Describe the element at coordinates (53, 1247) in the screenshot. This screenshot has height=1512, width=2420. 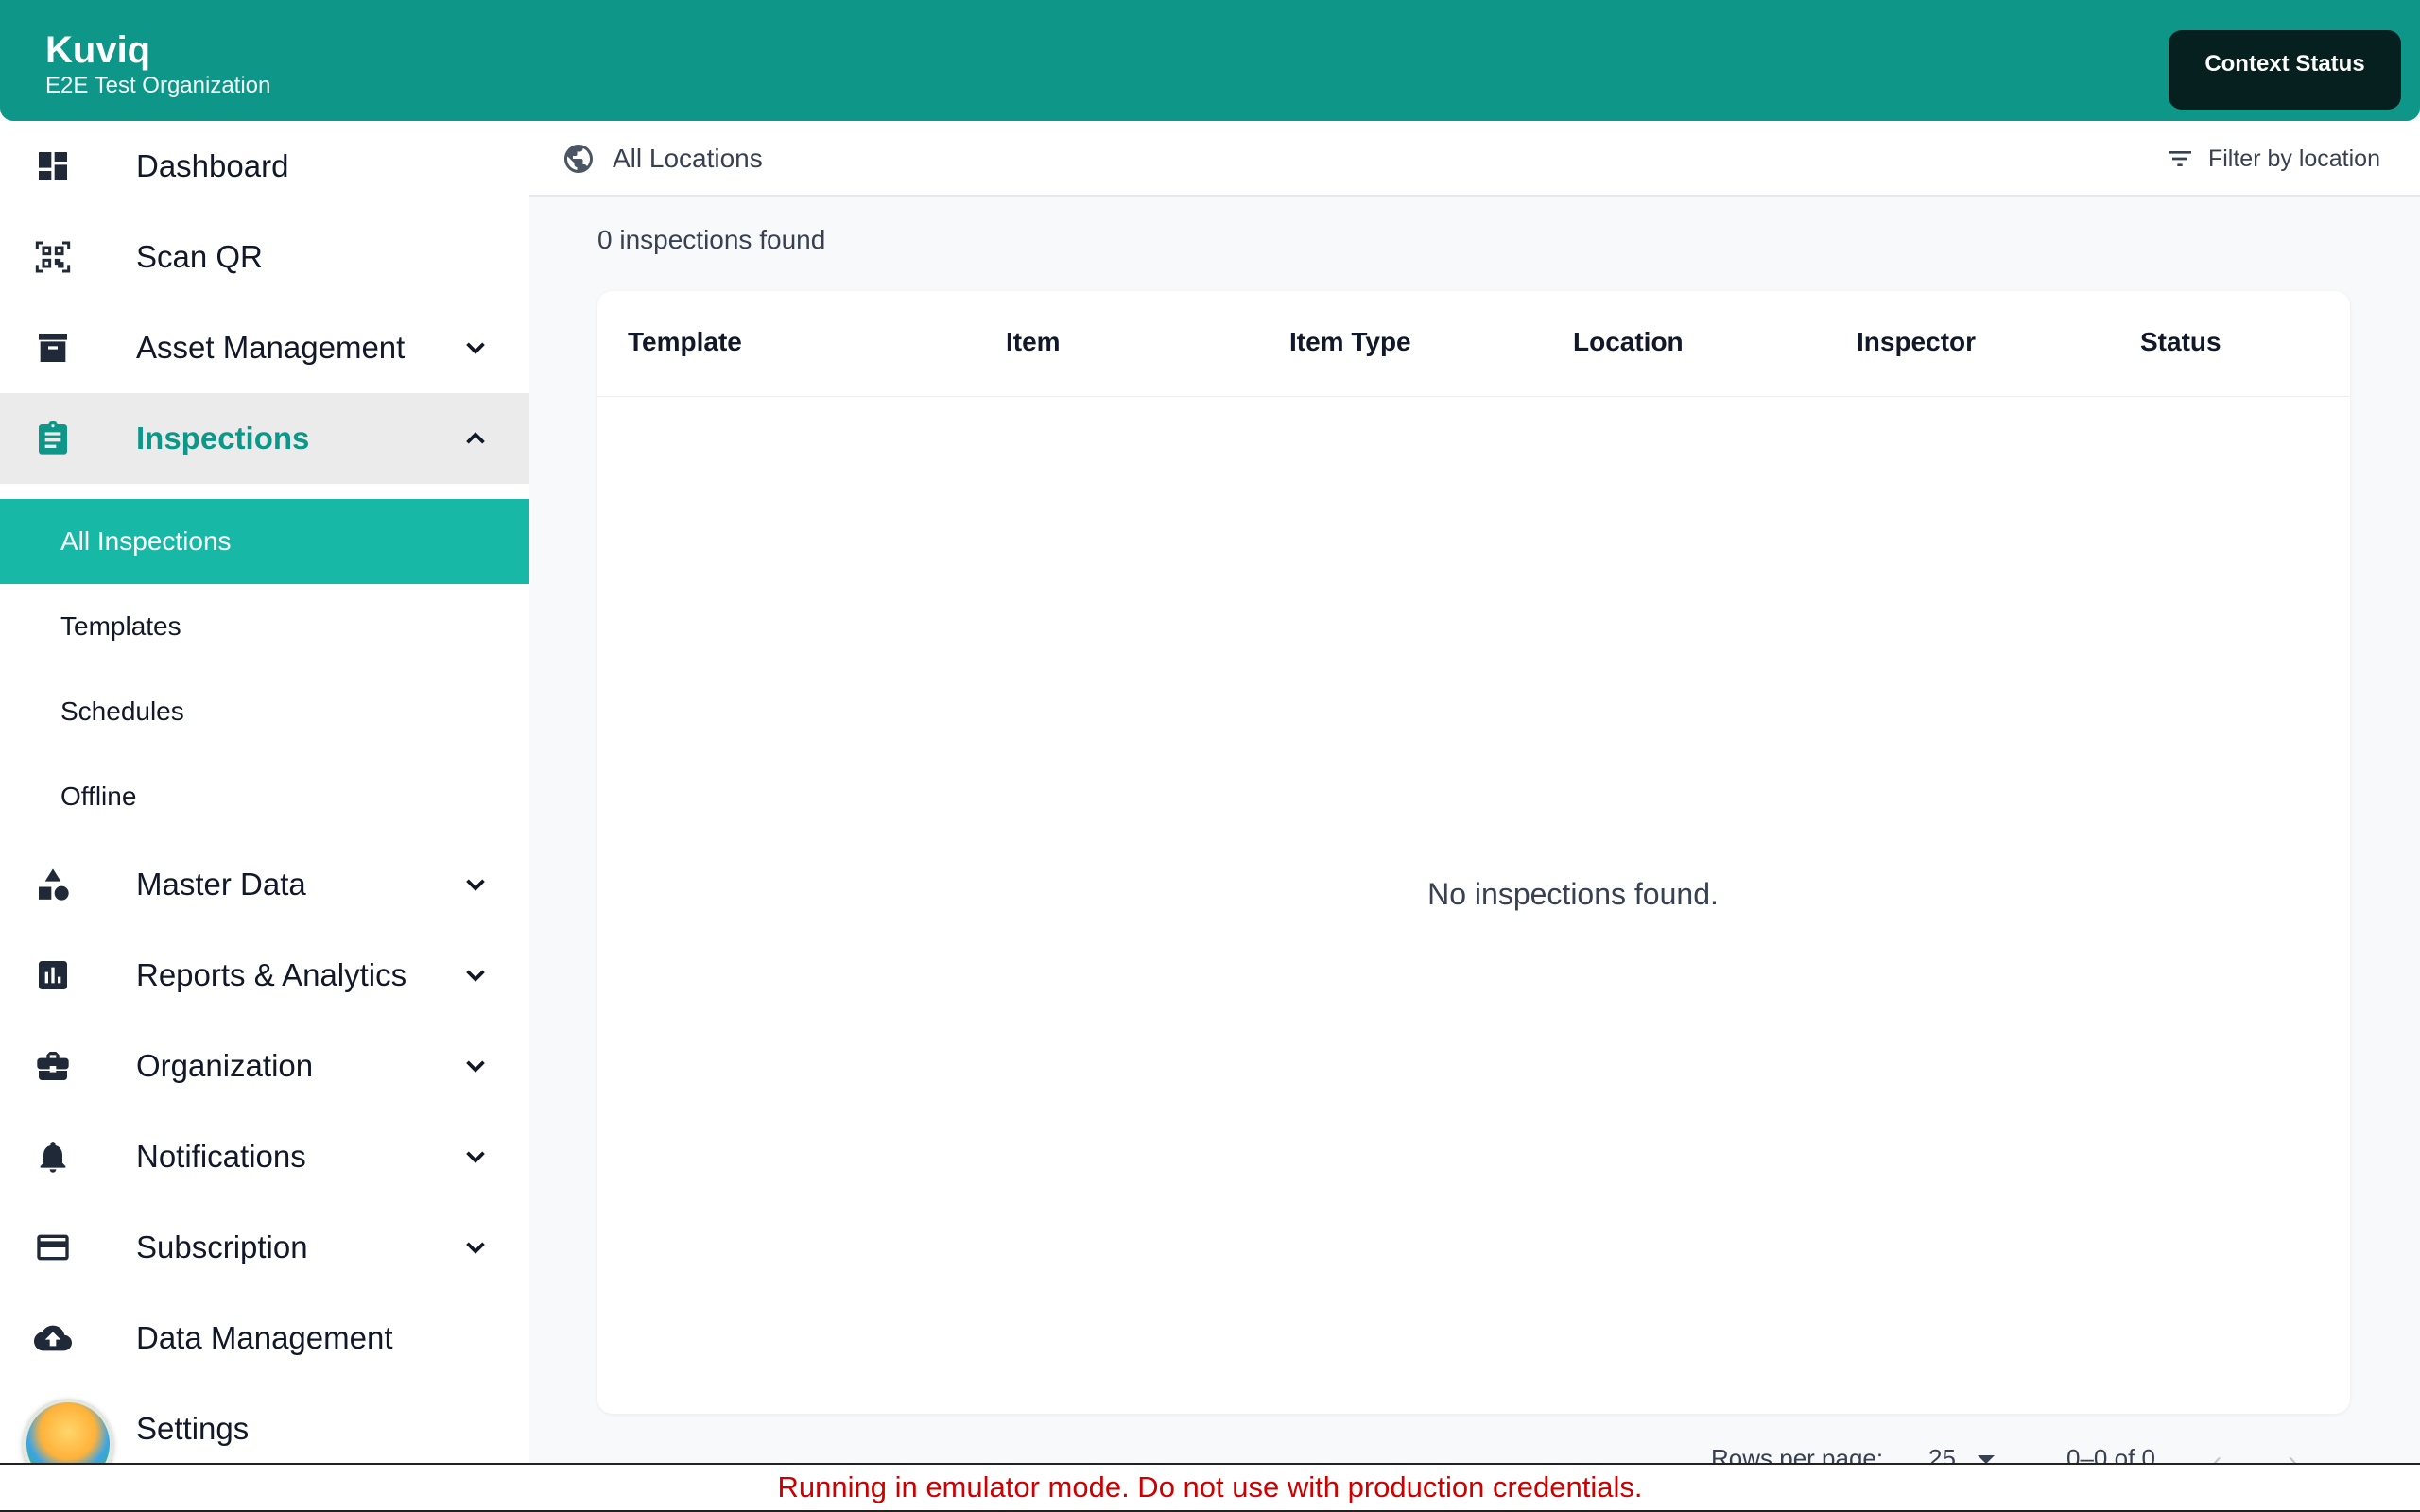
I see `credit-card-icon` at that location.